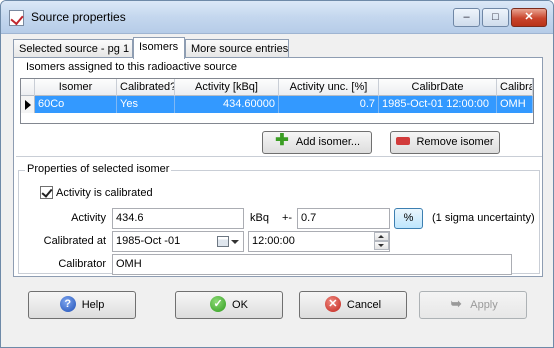  What do you see at coordinates (381, 245) in the screenshot?
I see `time-spin-down-icon` at bounding box center [381, 245].